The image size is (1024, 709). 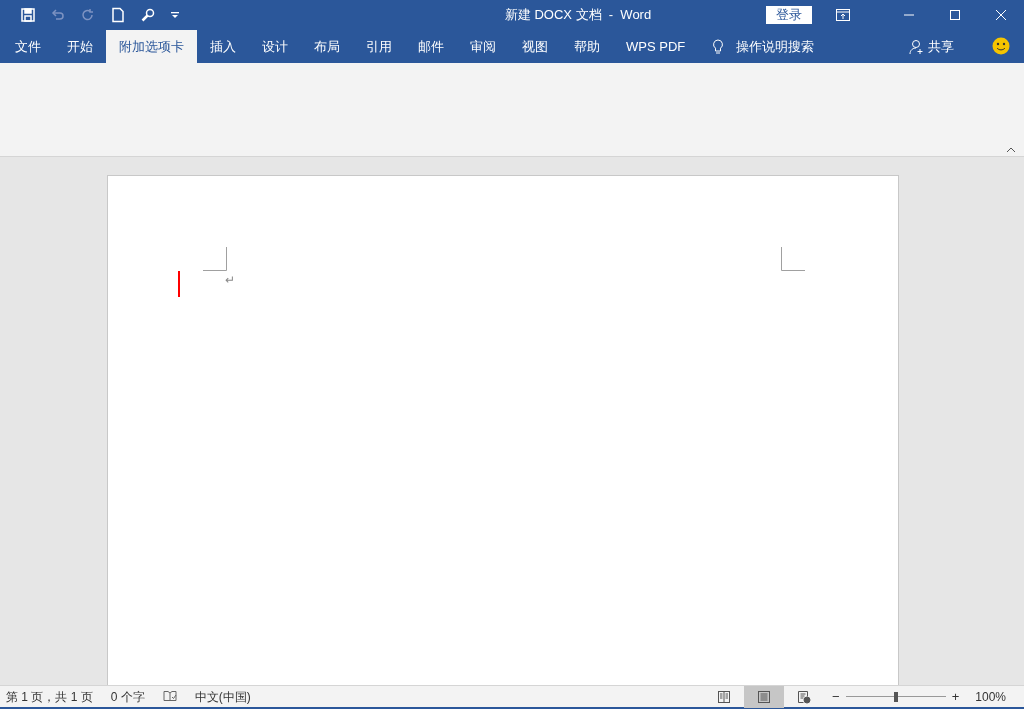 I want to click on sign-in-button: 登录, so click(x=789, y=15).